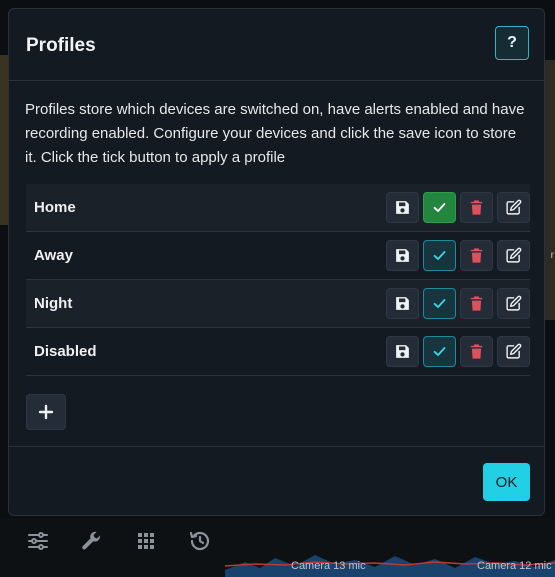 The height and width of the screenshot is (577, 555). Describe the element at coordinates (278, 256) in the screenshot. I see `table-row: Away` at that location.